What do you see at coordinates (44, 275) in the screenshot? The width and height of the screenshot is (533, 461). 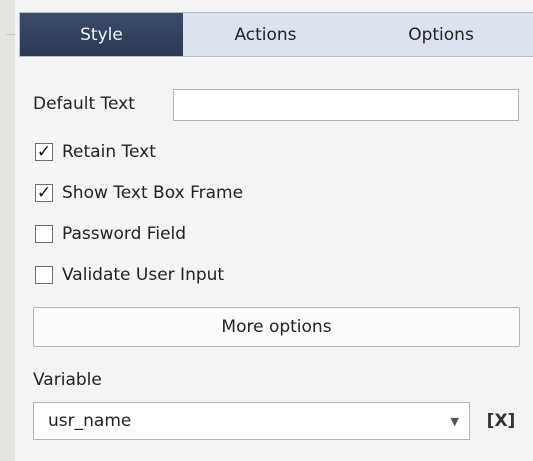 I see `validate-user-input-checkbox` at bounding box center [44, 275].